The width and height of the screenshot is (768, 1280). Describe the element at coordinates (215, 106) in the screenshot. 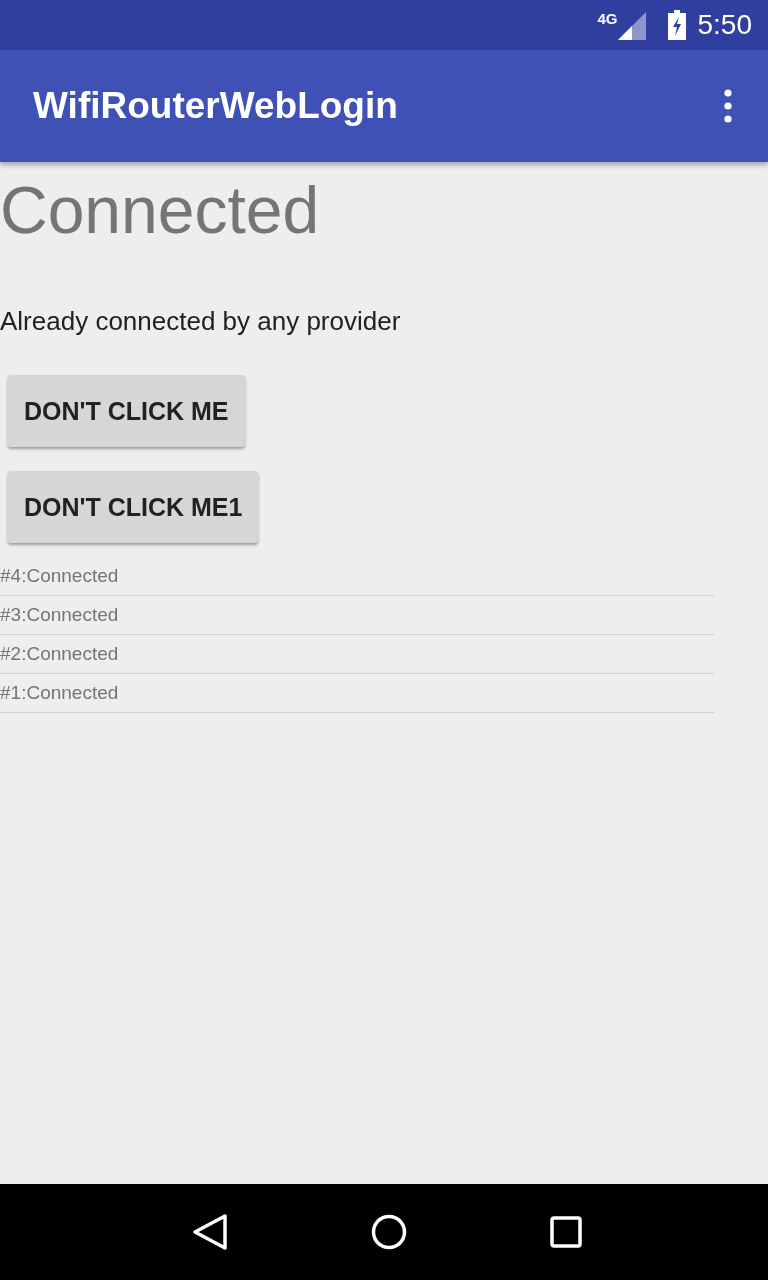

I see `app-title: WifiRouterWebLogin` at that location.